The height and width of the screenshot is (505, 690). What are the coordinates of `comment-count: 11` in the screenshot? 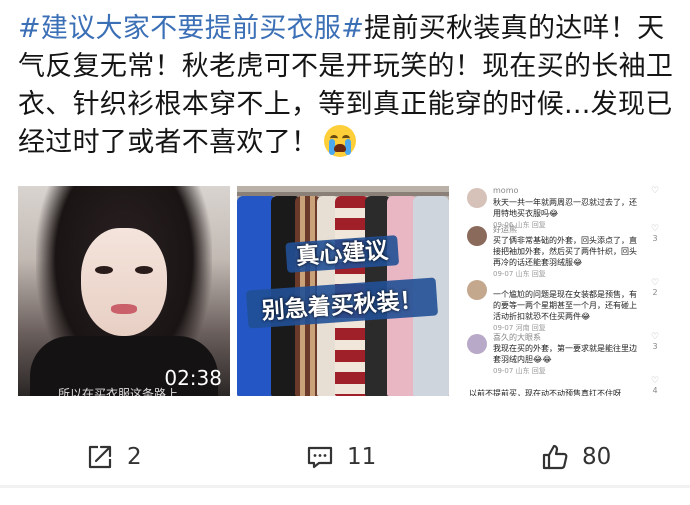 It's located at (362, 457).